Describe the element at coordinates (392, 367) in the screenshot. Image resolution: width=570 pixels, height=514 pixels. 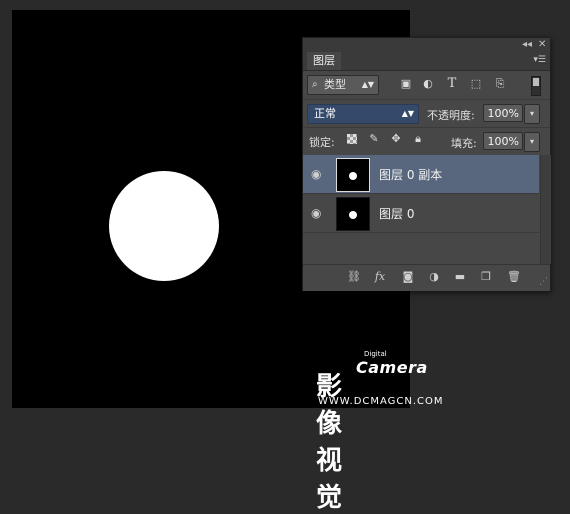
I see `watermark-camera-text: Camera` at that location.